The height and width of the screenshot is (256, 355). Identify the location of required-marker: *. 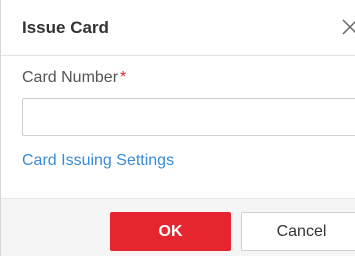
(123, 77).